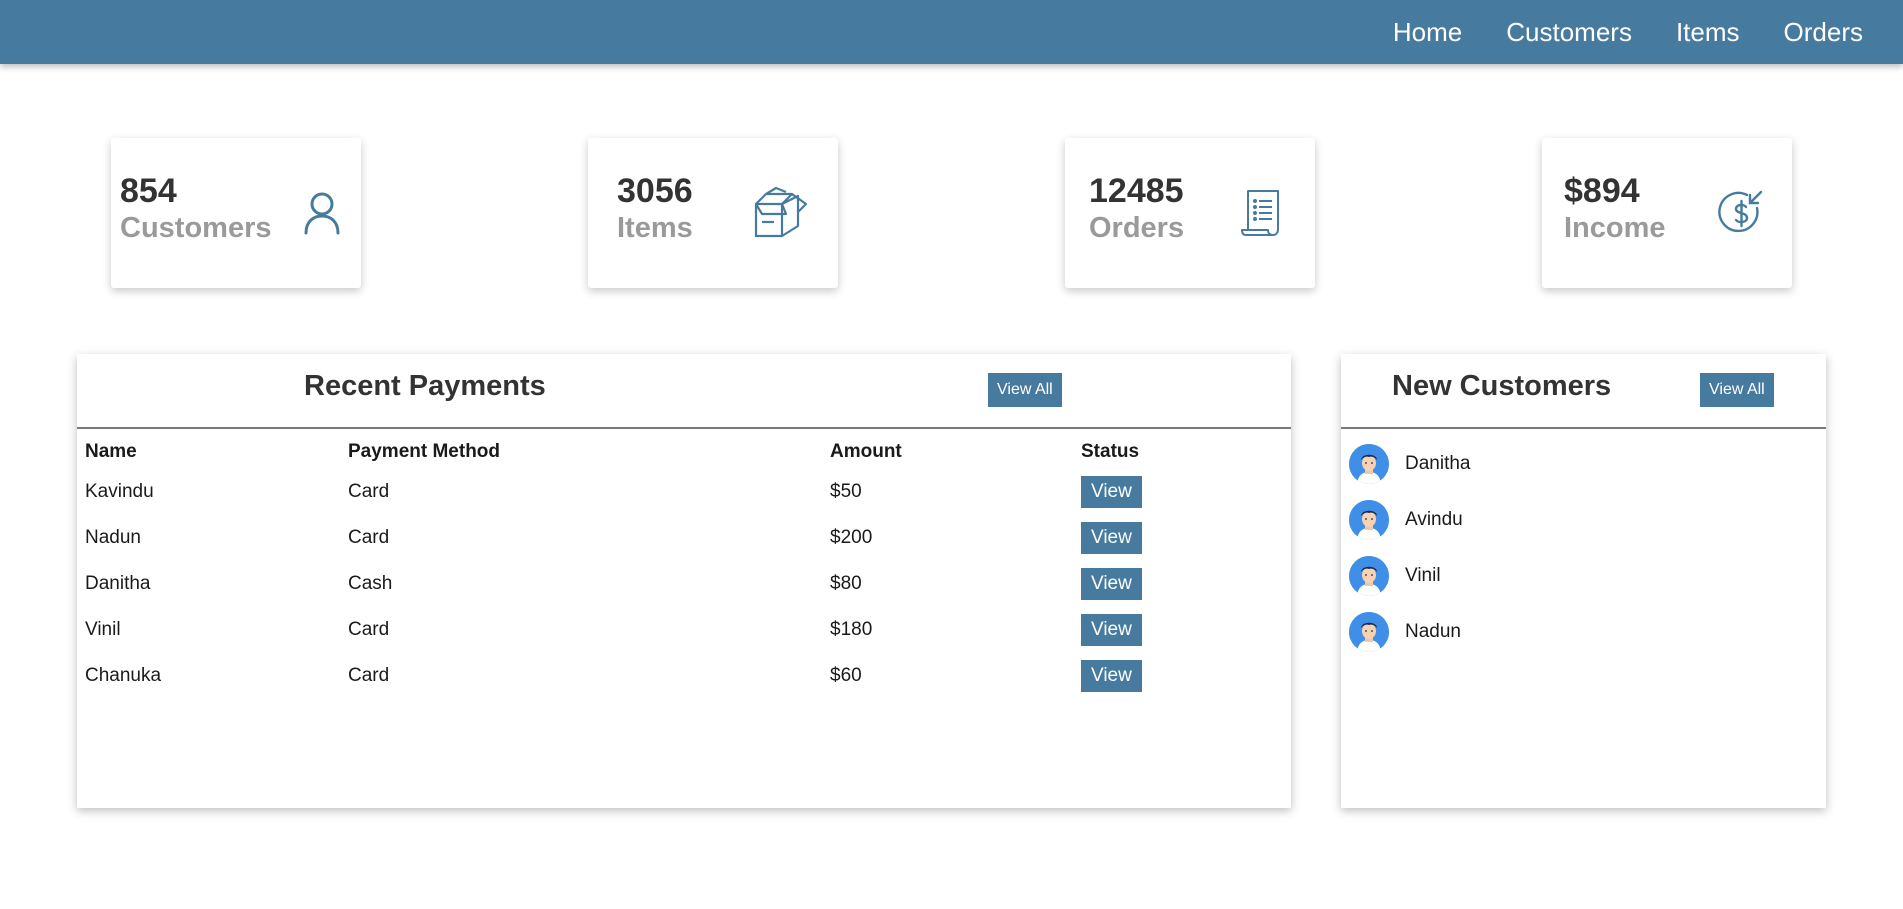 The width and height of the screenshot is (1903, 909). I want to click on stat-card-customers: 854 Customers, so click(236, 213).